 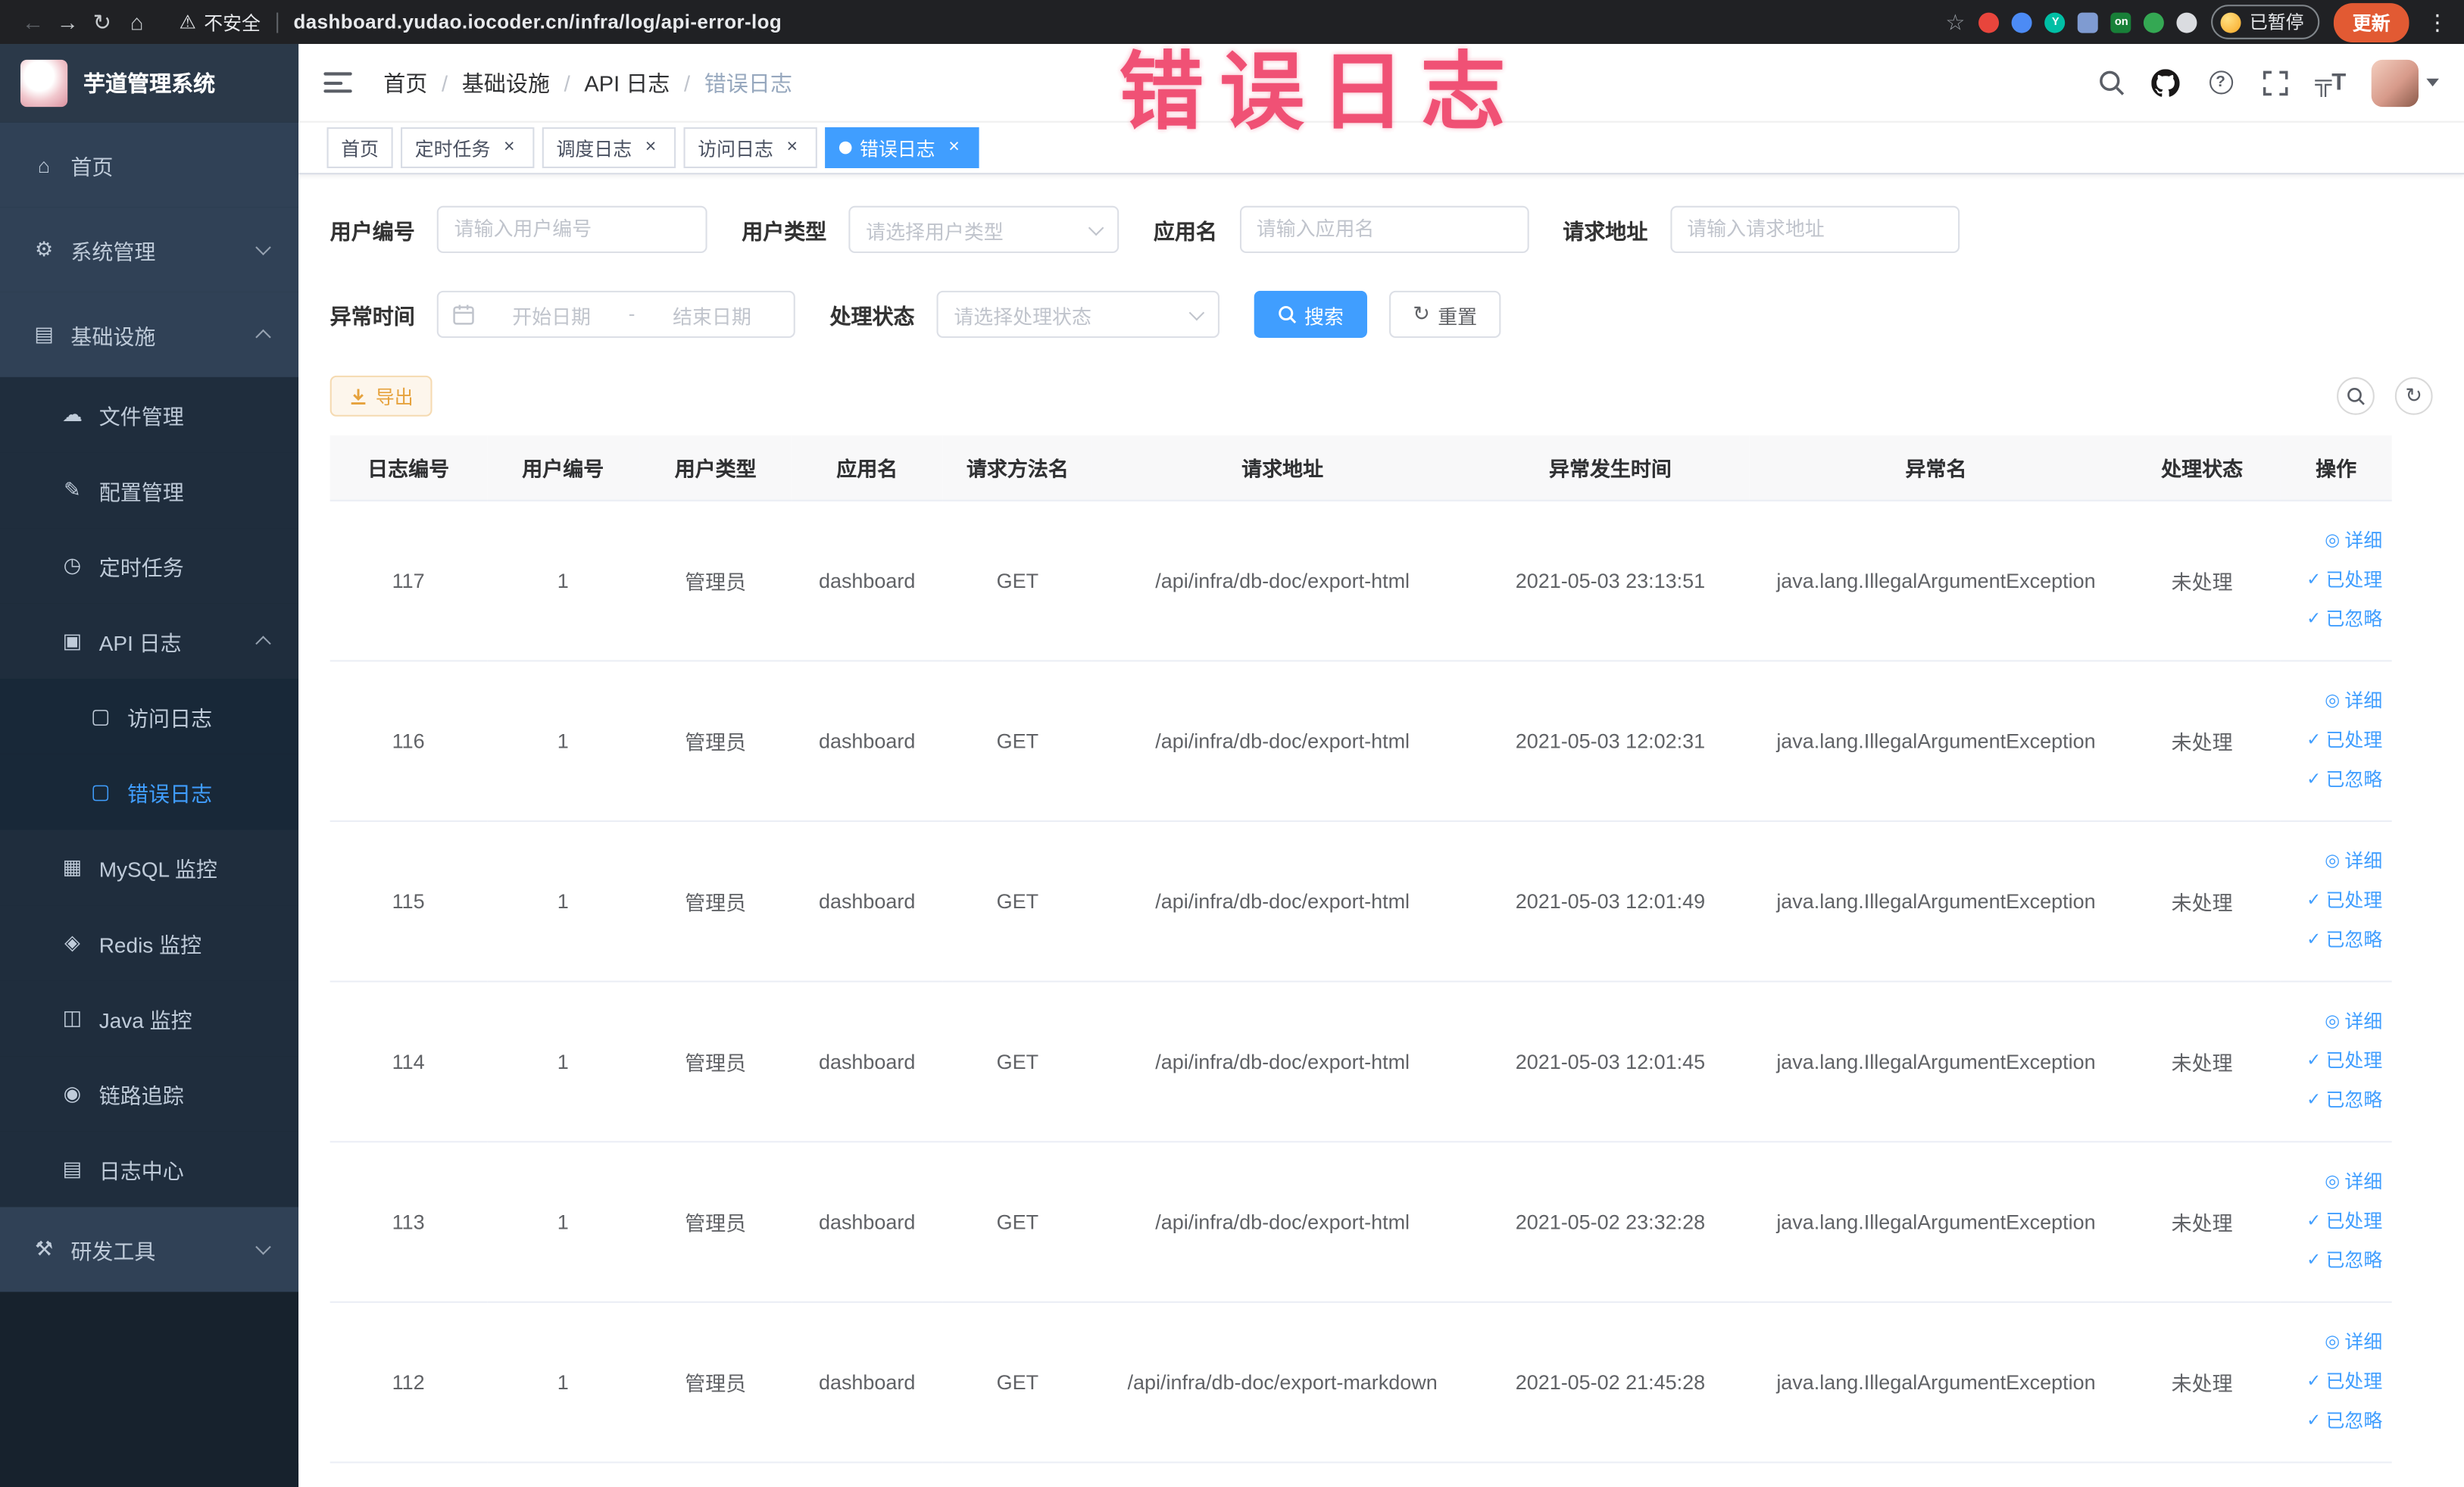 I want to click on sidebar-item-infrastructure: ▤ 基础设施, so click(x=149, y=334).